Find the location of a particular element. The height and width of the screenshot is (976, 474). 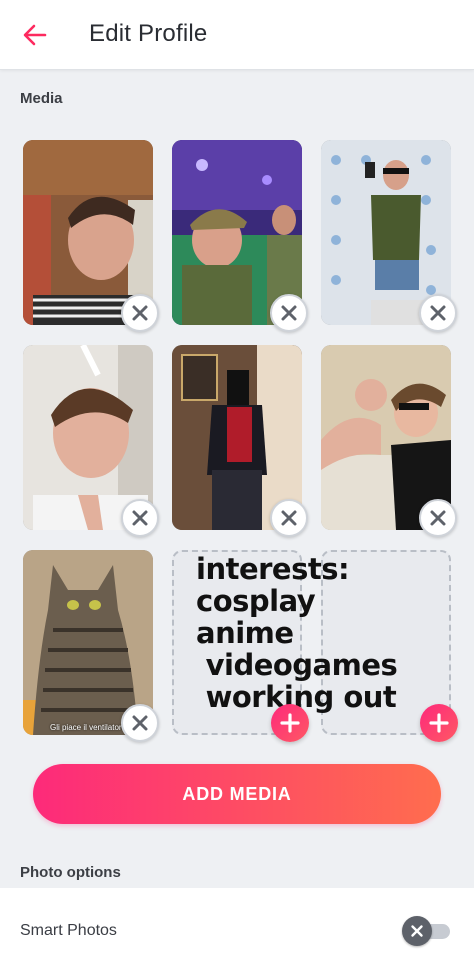

arrow-left-icon is located at coordinates (35, 35).